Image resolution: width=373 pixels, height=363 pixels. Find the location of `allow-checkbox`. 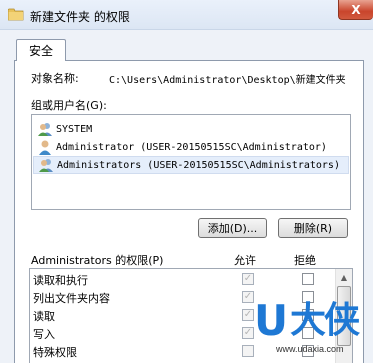

allow-checkbox is located at coordinates (248, 351).